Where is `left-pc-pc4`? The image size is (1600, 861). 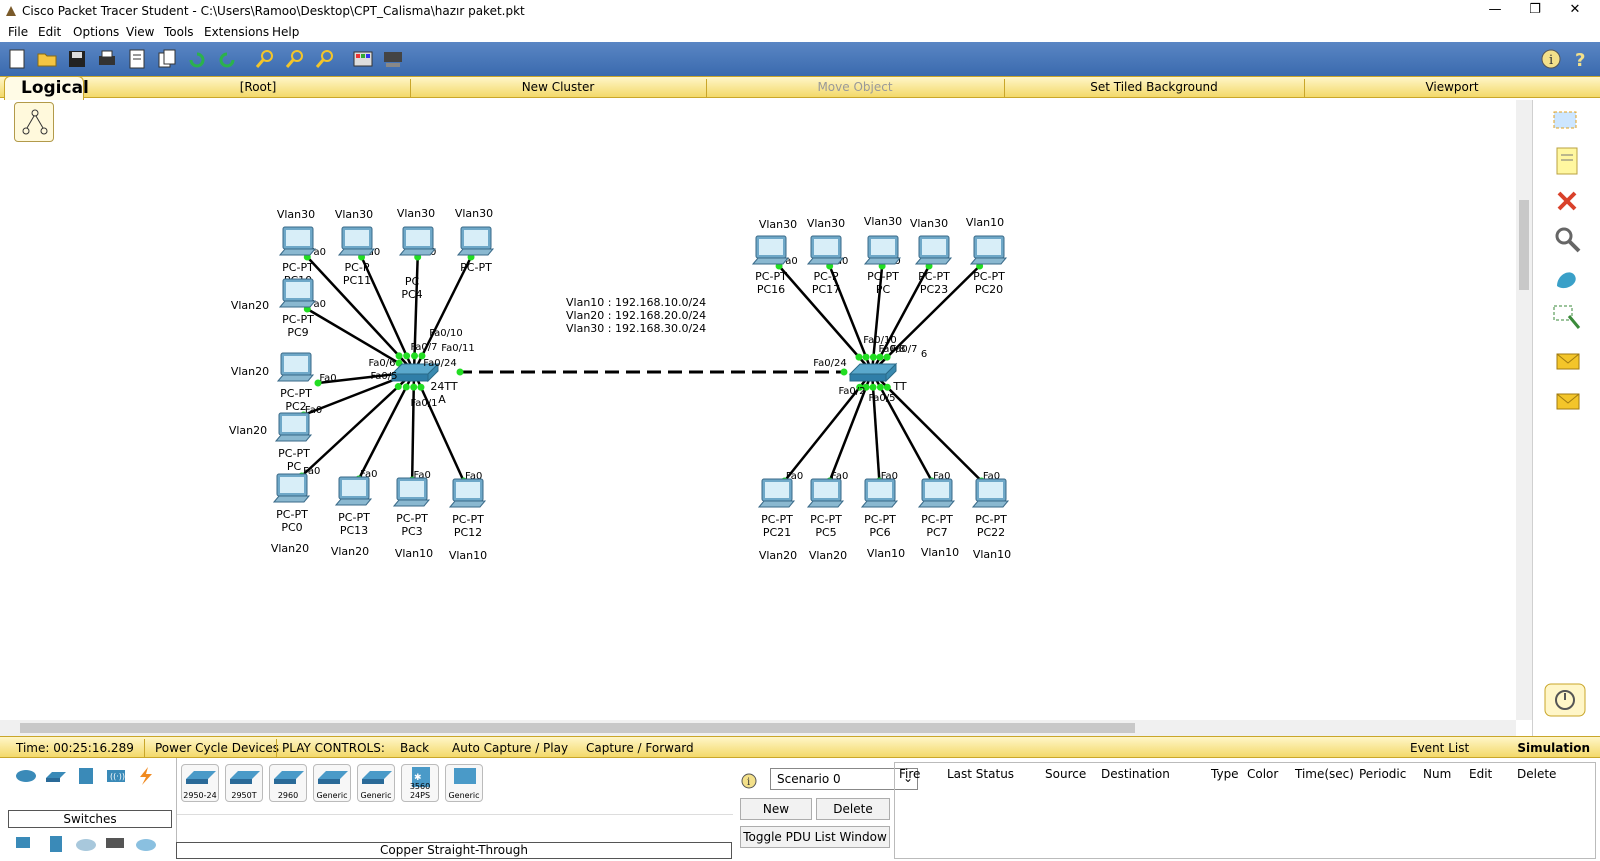
left-pc-pc4 is located at coordinates (417, 241).